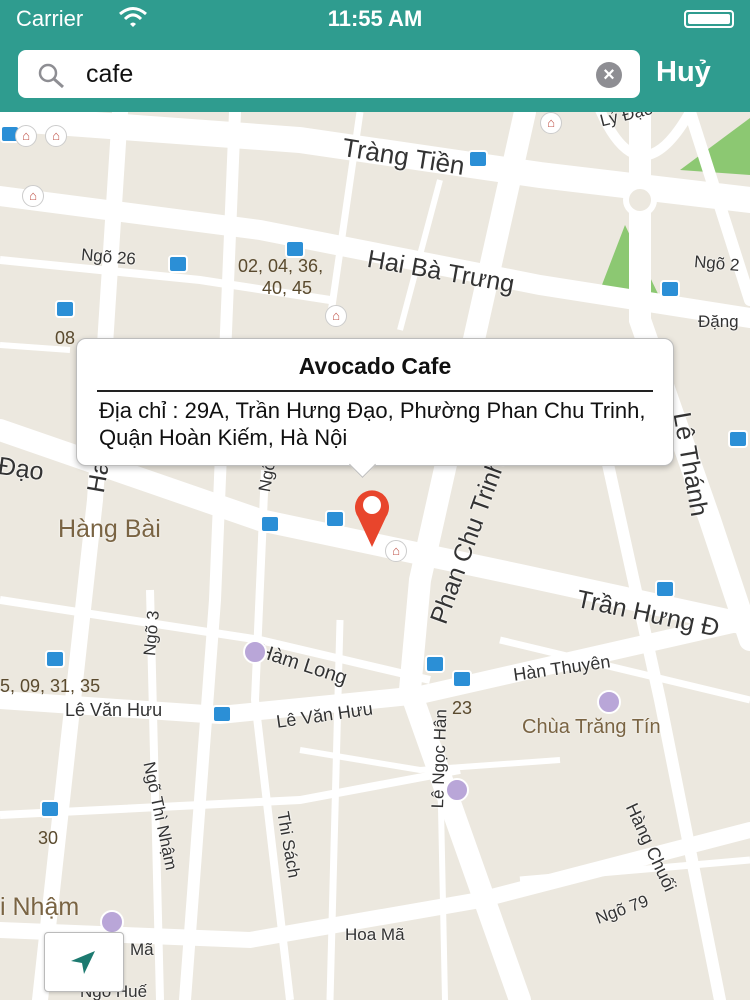 The width and height of the screenshot is (750, 1000). Describe the element at coordinates (375, 366) in the screenshot. I see `place-title: Avocado Cafe` at that location.